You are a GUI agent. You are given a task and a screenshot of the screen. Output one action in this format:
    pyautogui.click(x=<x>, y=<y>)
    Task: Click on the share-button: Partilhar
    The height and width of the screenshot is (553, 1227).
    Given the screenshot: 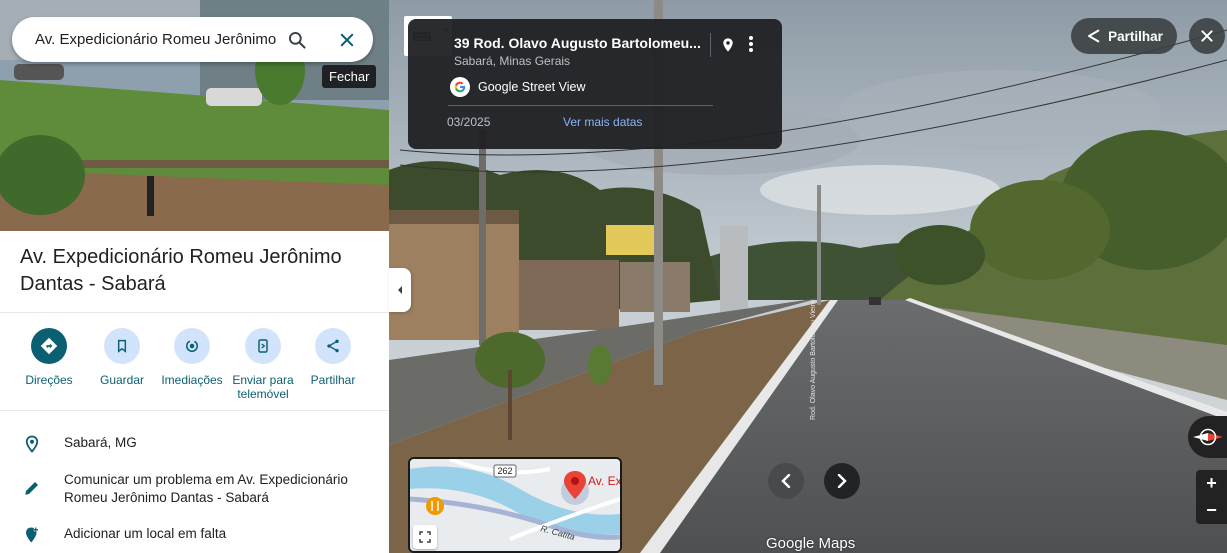 What is the action you would take?
    pyautogui.click(x=1124, y=36)
    